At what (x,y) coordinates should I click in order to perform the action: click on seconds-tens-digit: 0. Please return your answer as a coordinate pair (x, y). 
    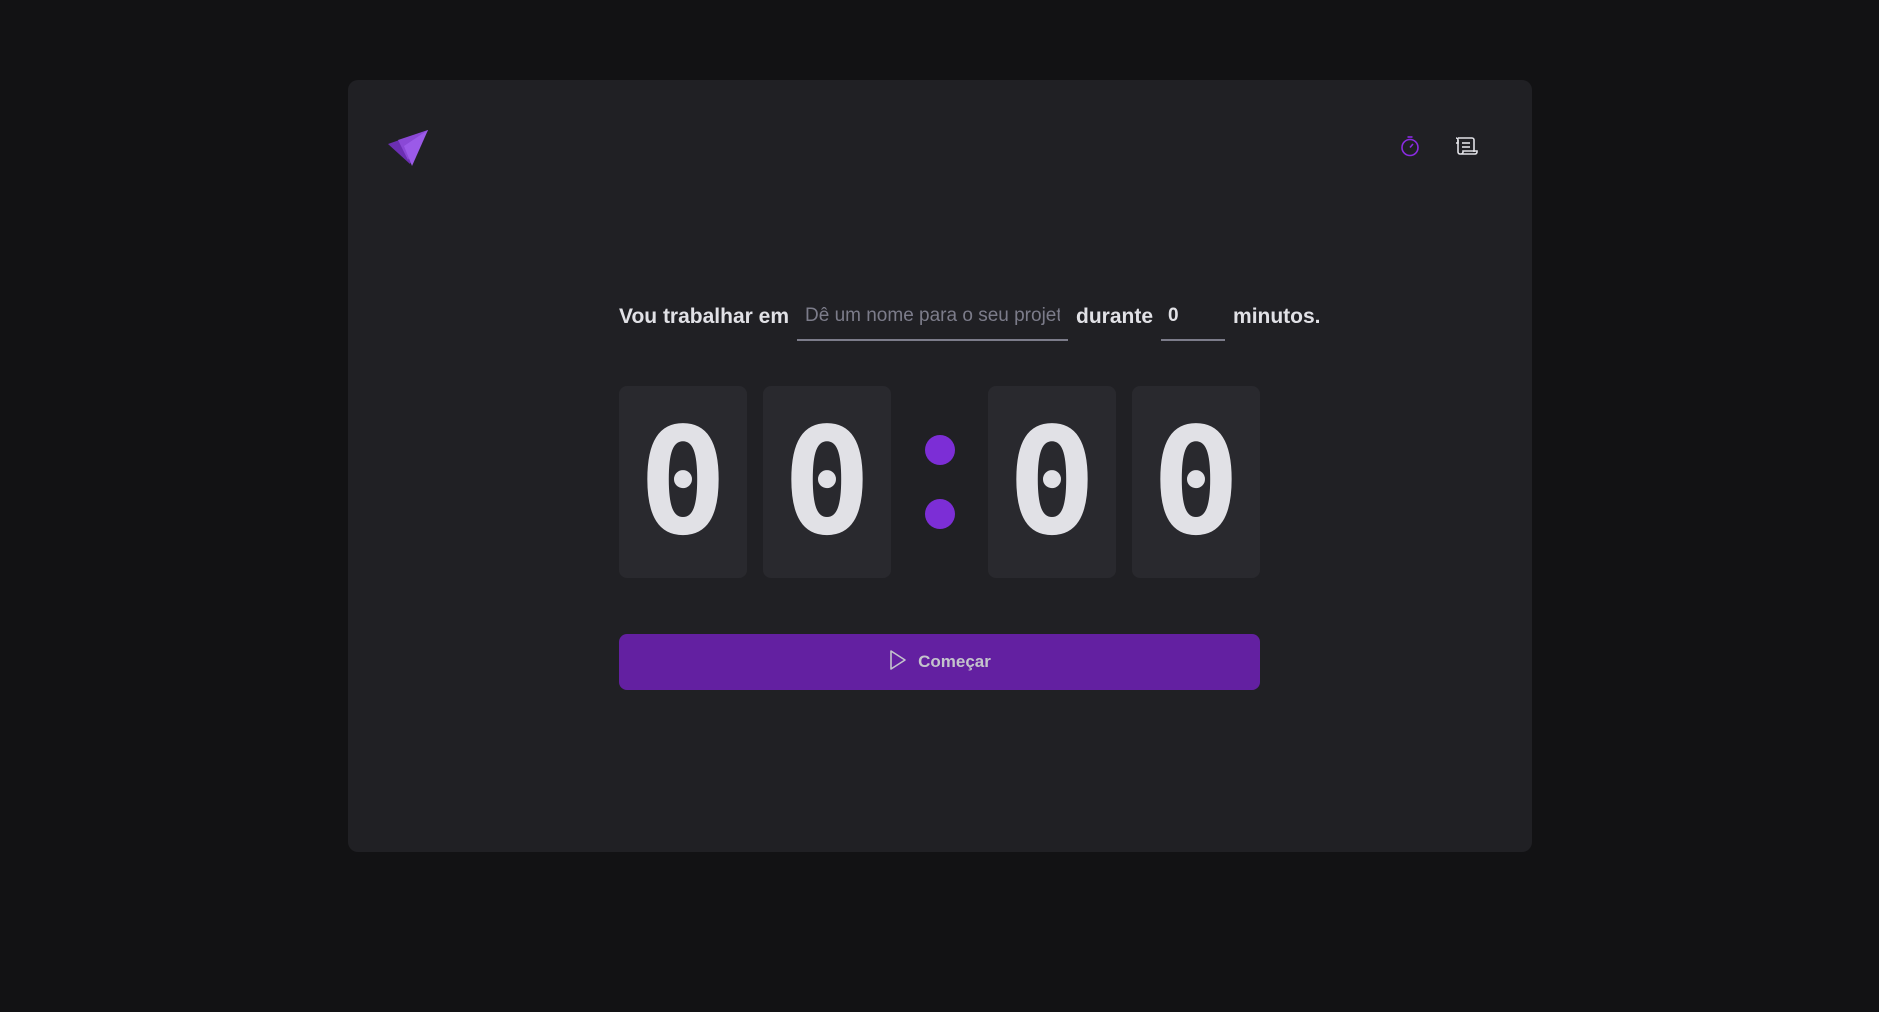
    Looking at the image, I should click on (1052, 482).